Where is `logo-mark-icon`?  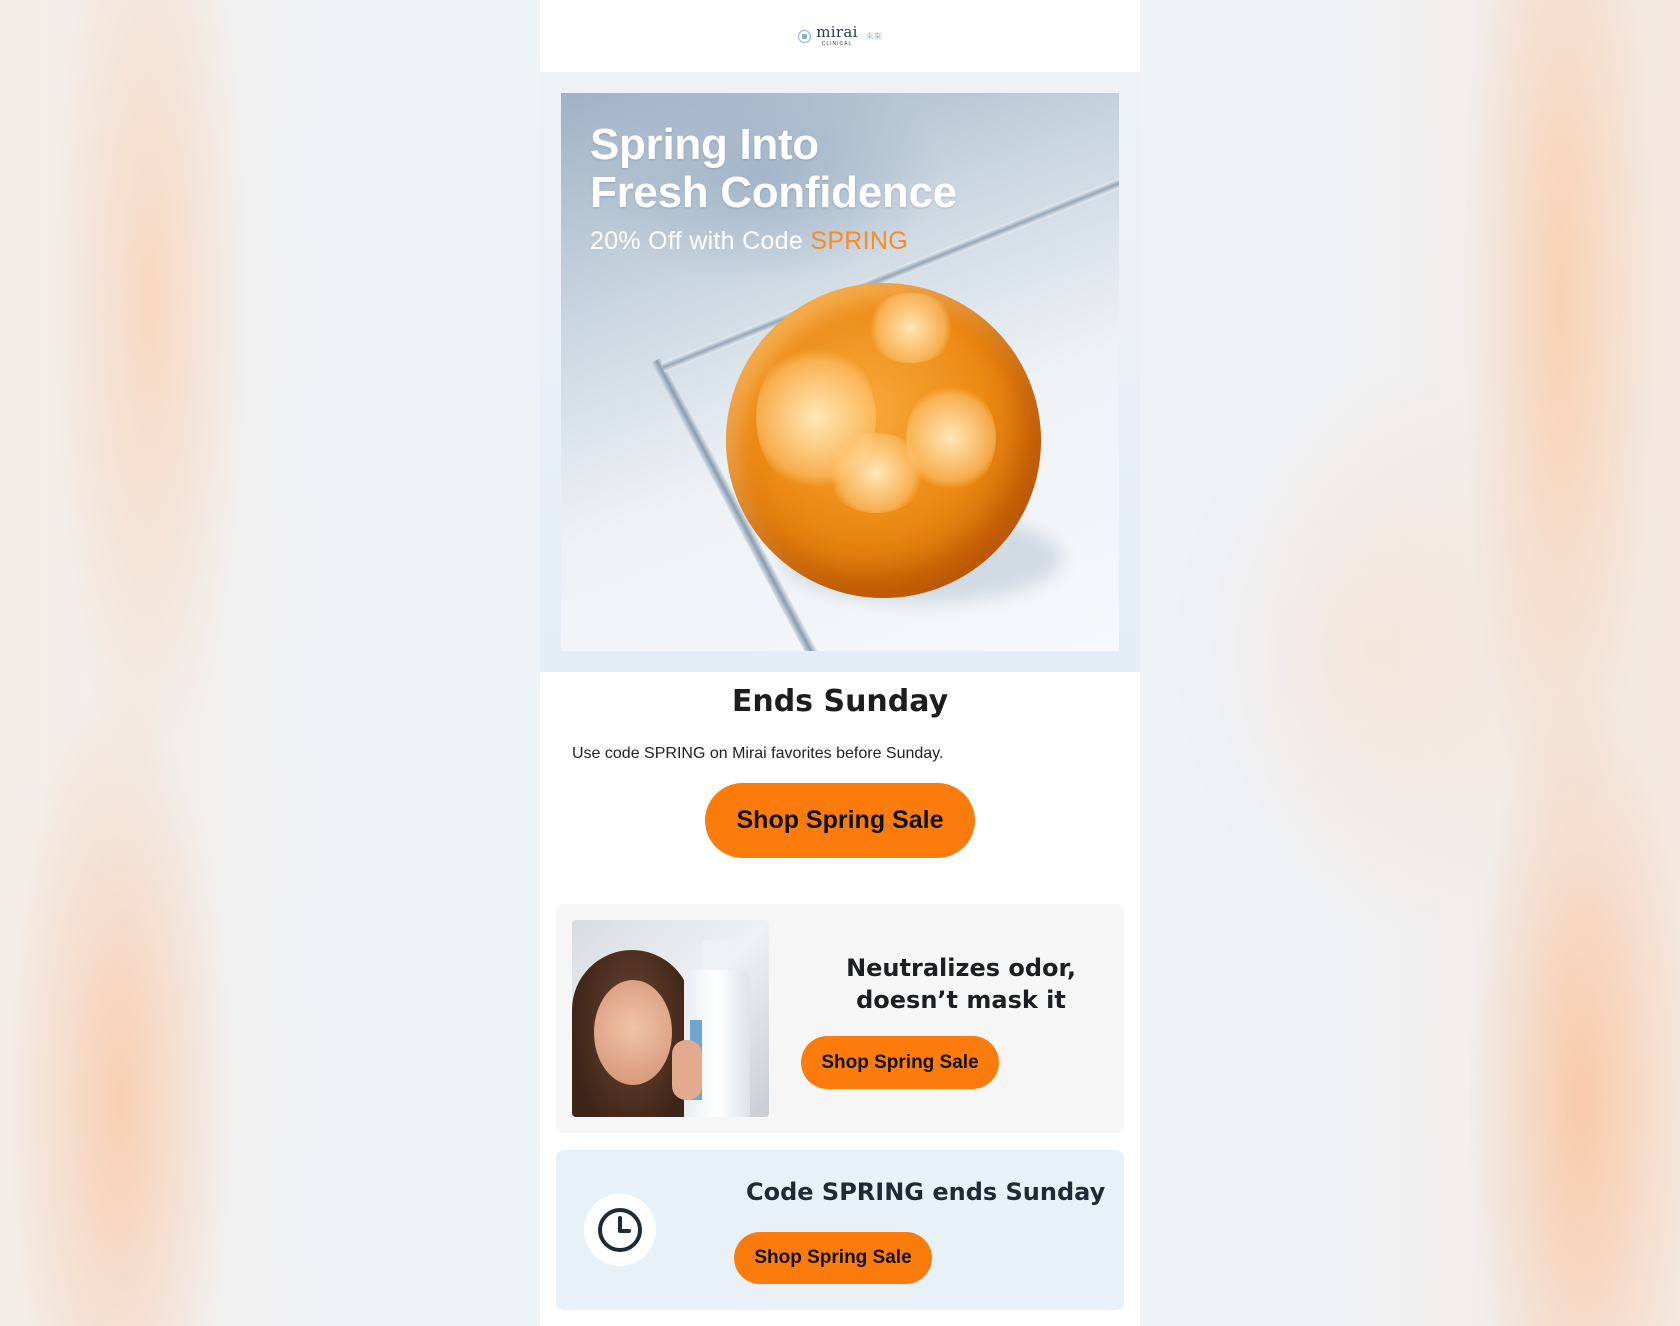
logo-mark-icon is located at coordinates (805, 36).